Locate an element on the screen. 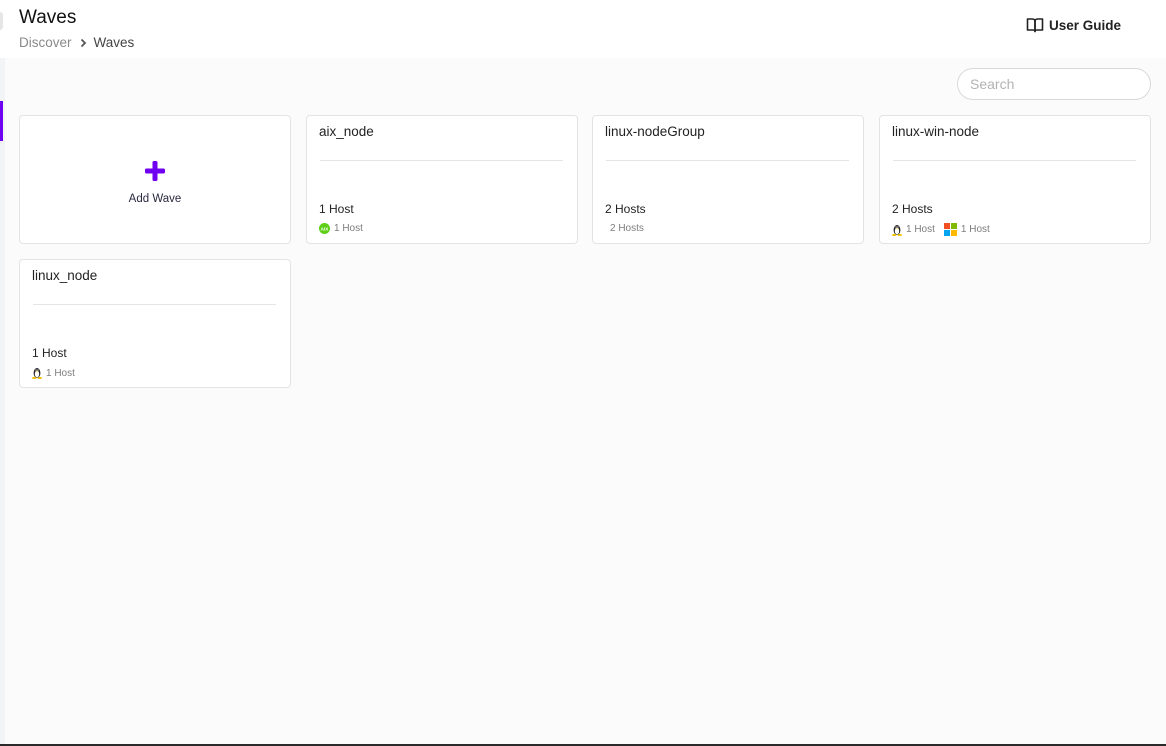 The width and height of the screenshot is (1166, 746). plus-icon is located at coordinates (155, 173).